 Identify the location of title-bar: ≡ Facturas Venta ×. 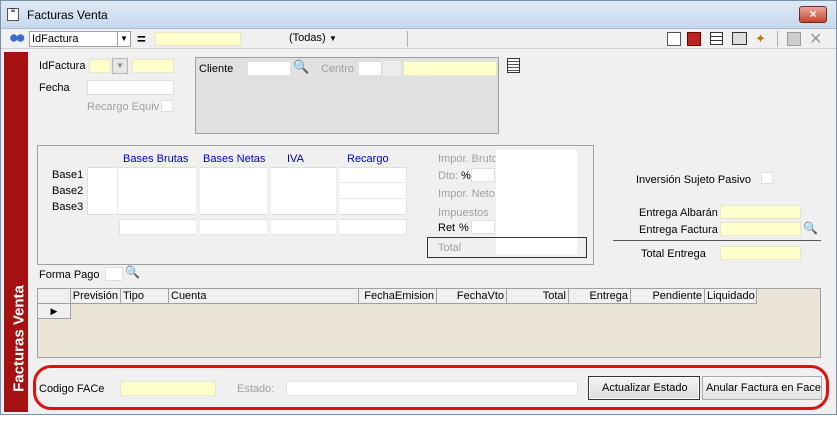
(418, 15).